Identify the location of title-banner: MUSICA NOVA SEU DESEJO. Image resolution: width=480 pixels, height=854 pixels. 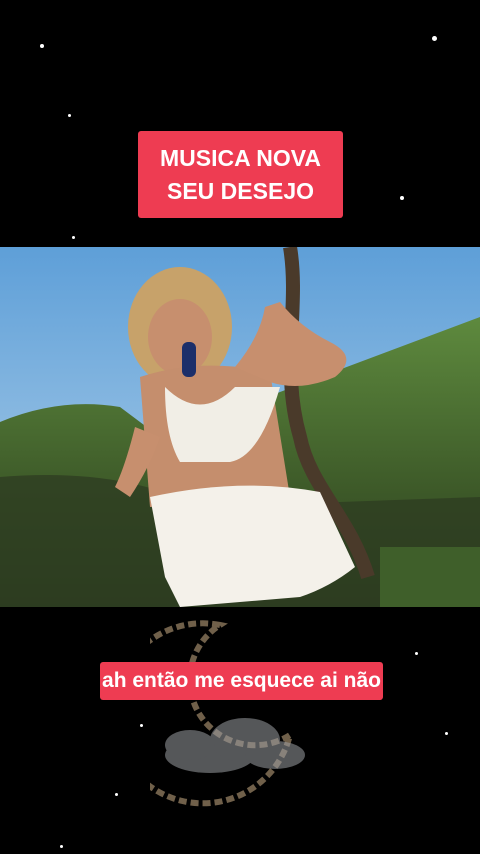
(240, 174).